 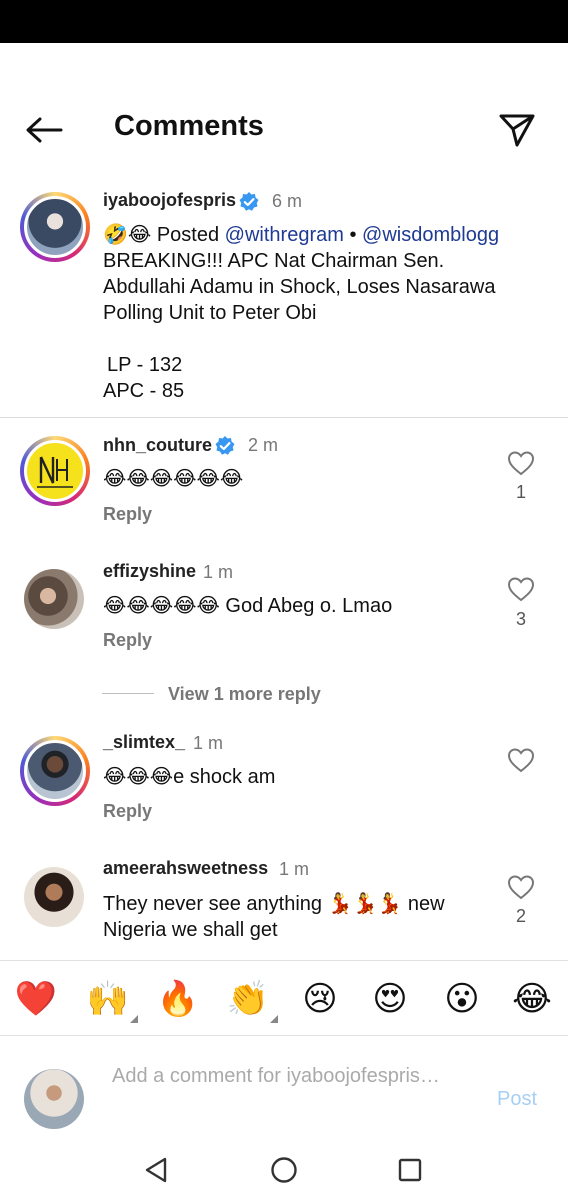 I want to click on current-user-avatar, so click(x=54, y=1099).